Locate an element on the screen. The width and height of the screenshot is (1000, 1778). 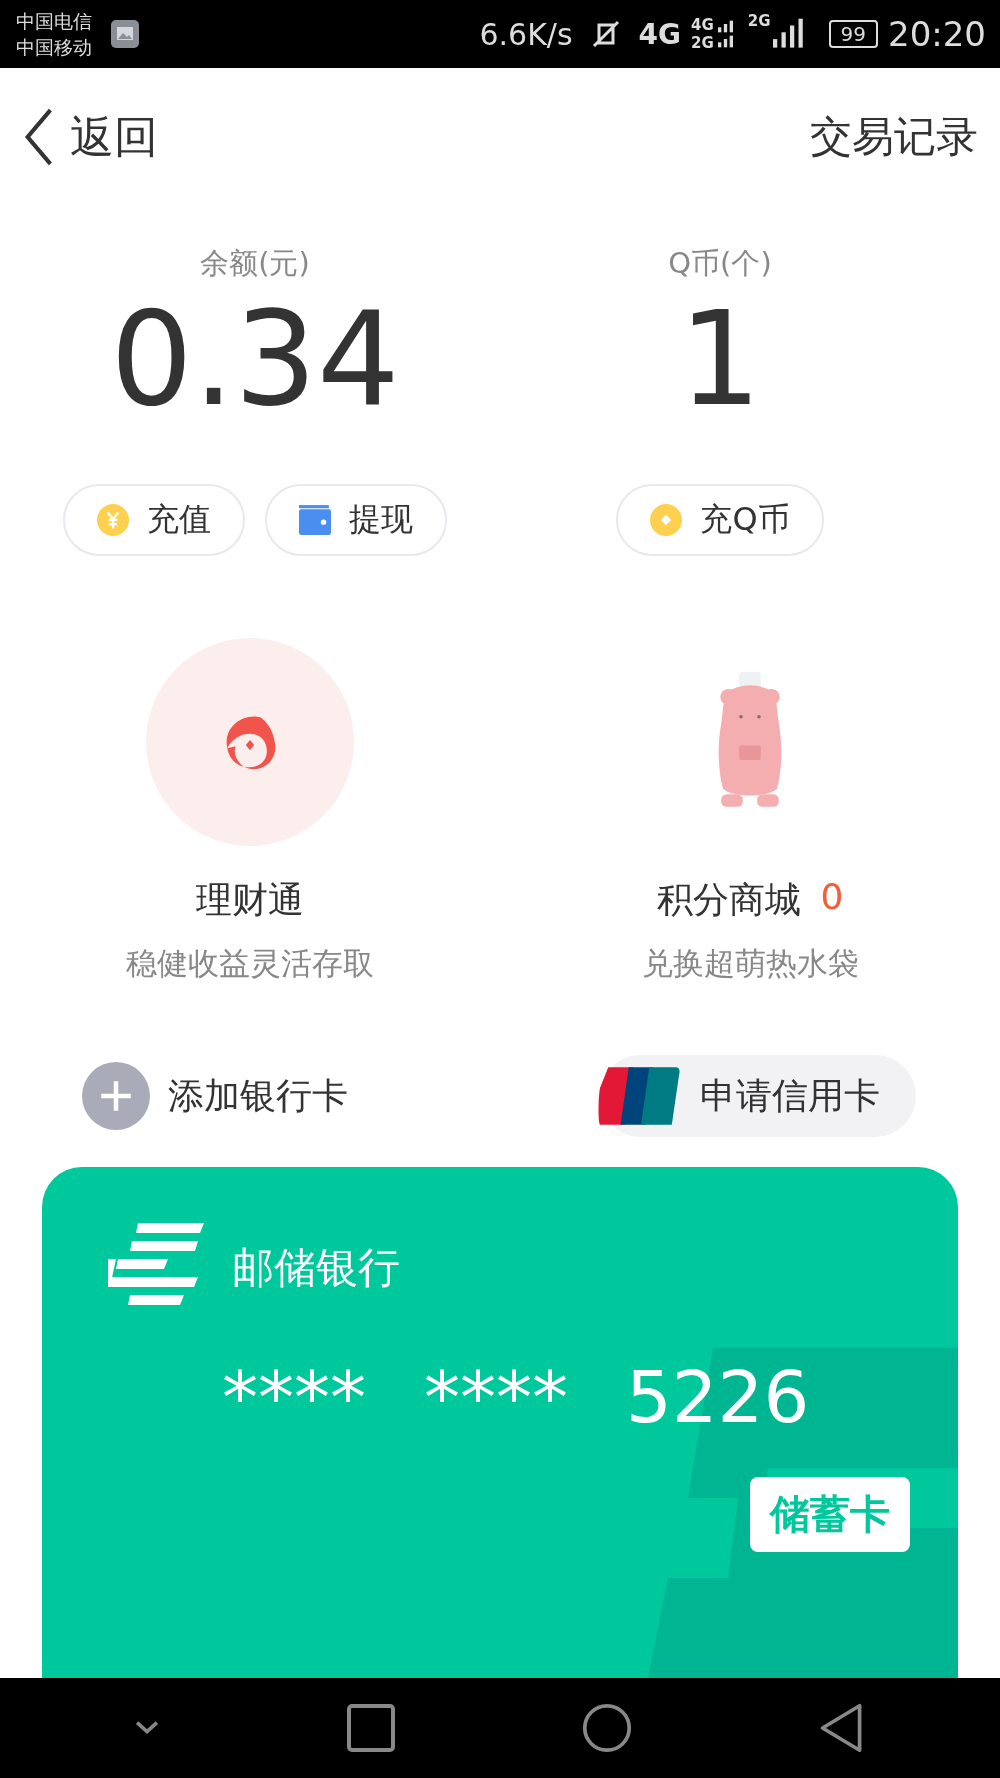
vibrate-off-icon is located at coordinates (605, 34).